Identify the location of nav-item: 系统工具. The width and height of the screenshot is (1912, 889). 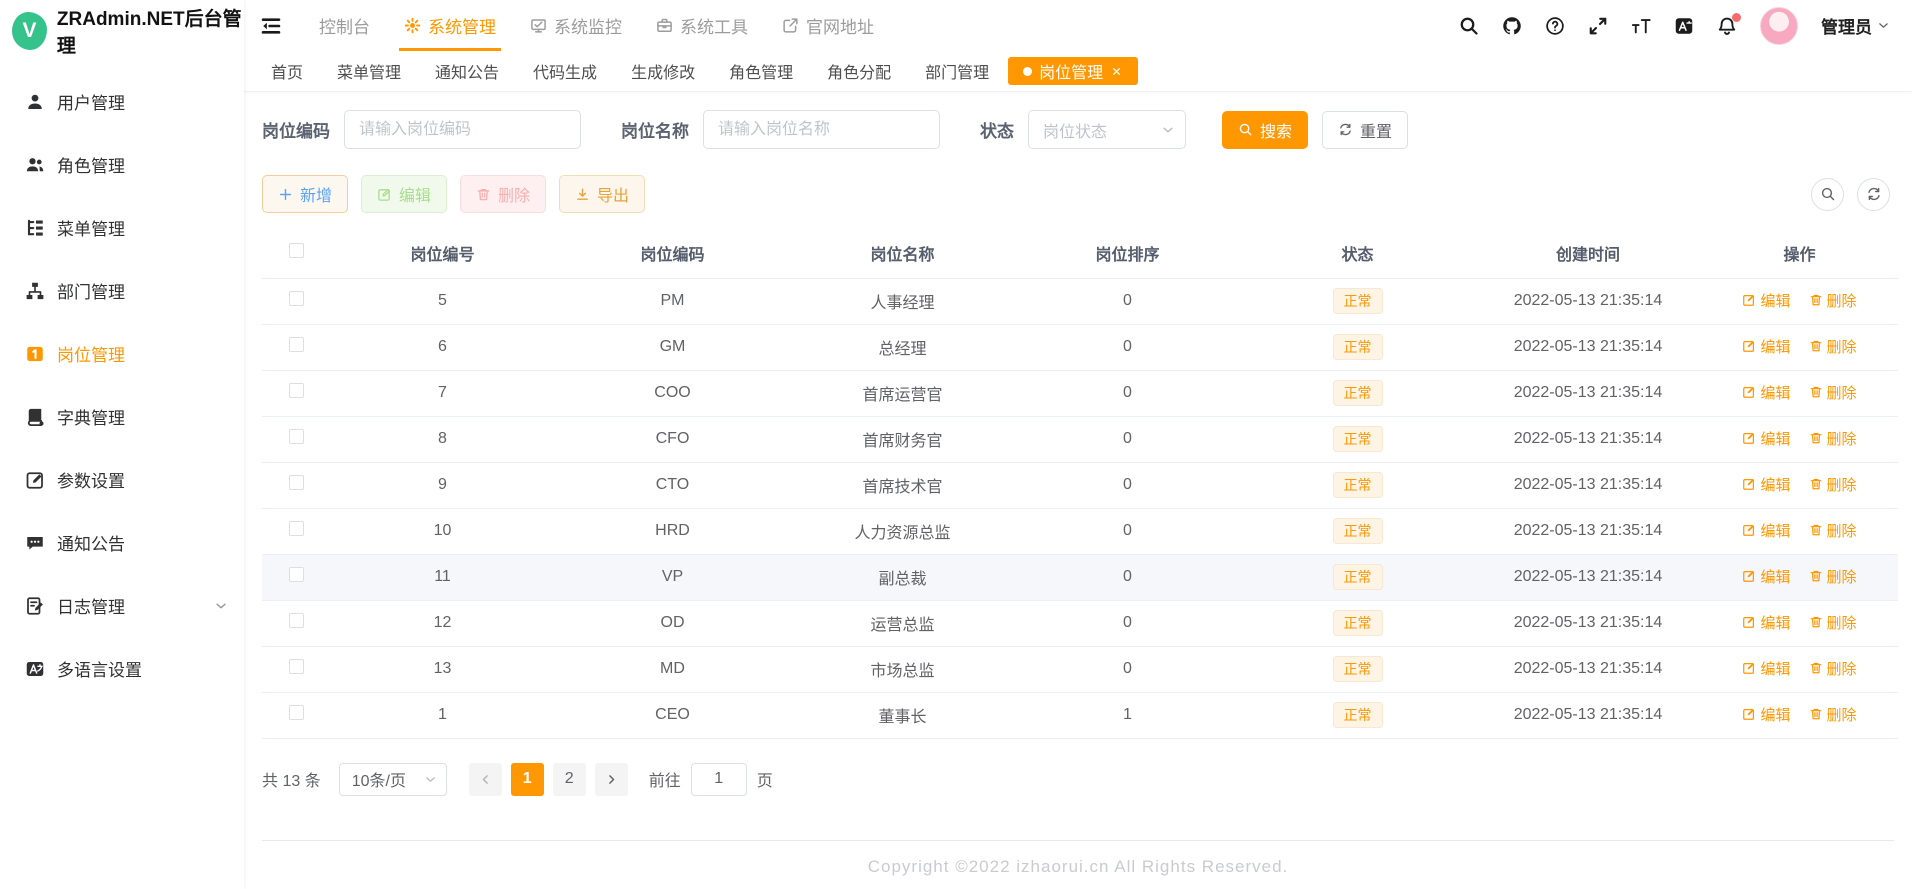
(702, 25).